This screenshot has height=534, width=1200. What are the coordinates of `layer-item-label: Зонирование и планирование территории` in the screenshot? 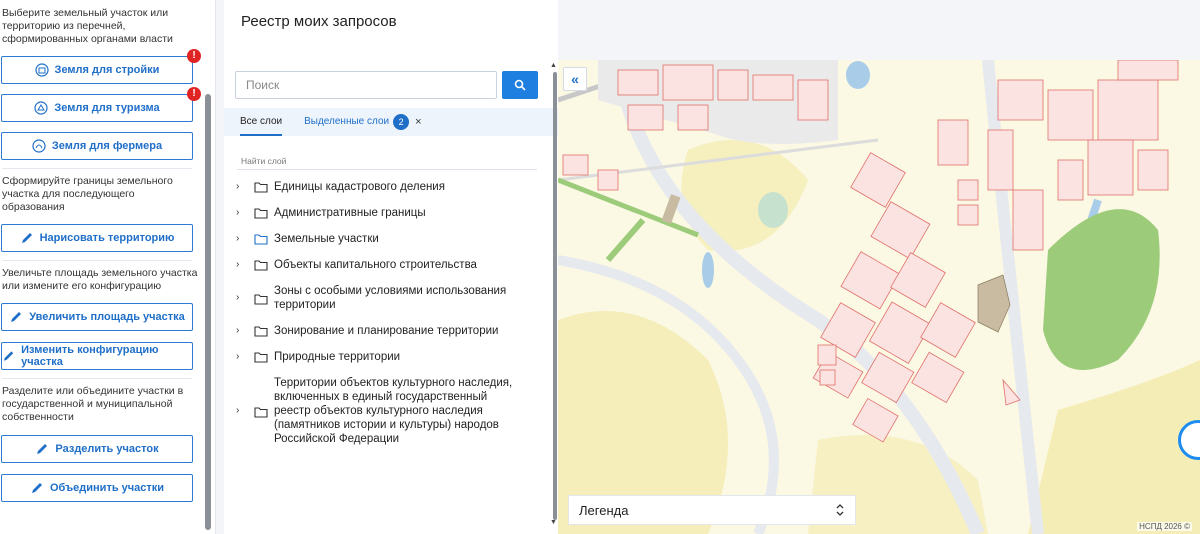 It's located at (386, 331).